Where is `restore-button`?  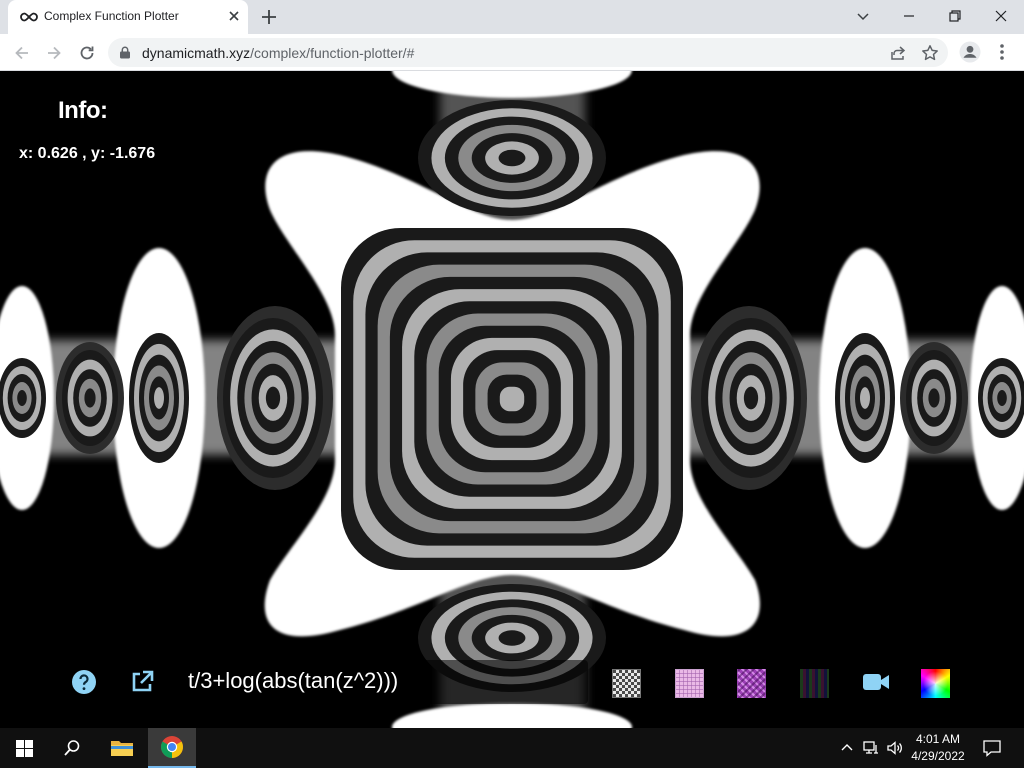 restore-button is located at coordinates (955, 16).